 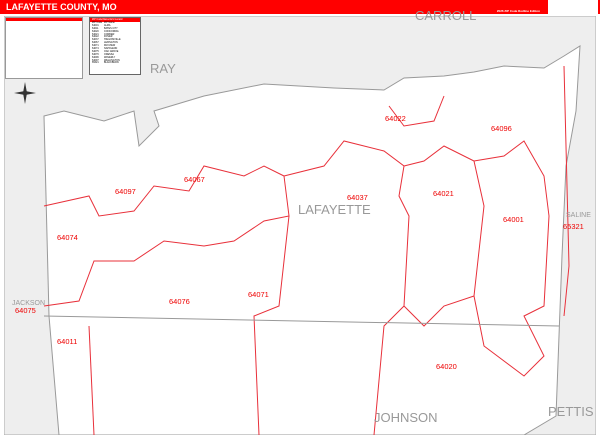 I want to click on zip-label: 64011, so click(x=67, y=341).